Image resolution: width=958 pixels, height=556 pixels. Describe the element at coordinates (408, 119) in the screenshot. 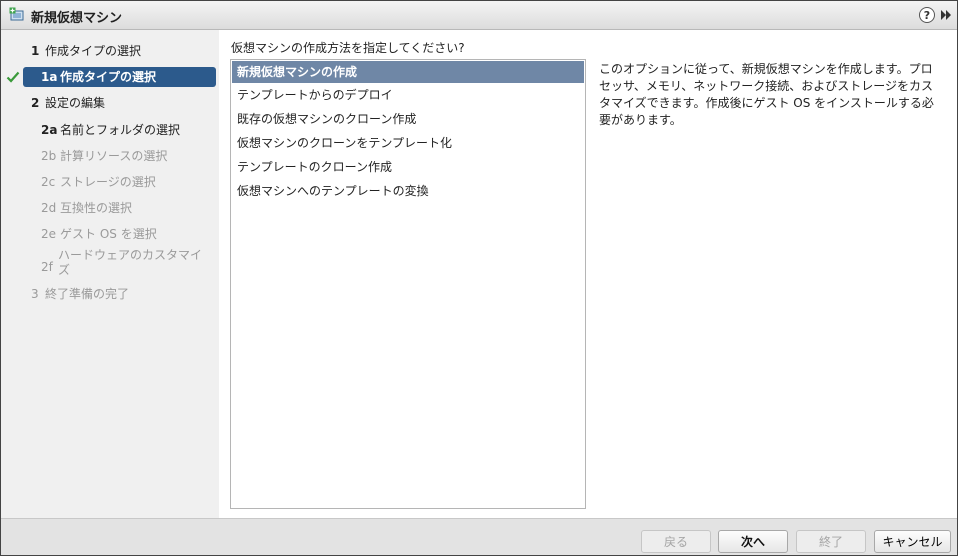

I see `option-clone-existing-vm: 既存の仮想マシンのクローン作成` at that location.